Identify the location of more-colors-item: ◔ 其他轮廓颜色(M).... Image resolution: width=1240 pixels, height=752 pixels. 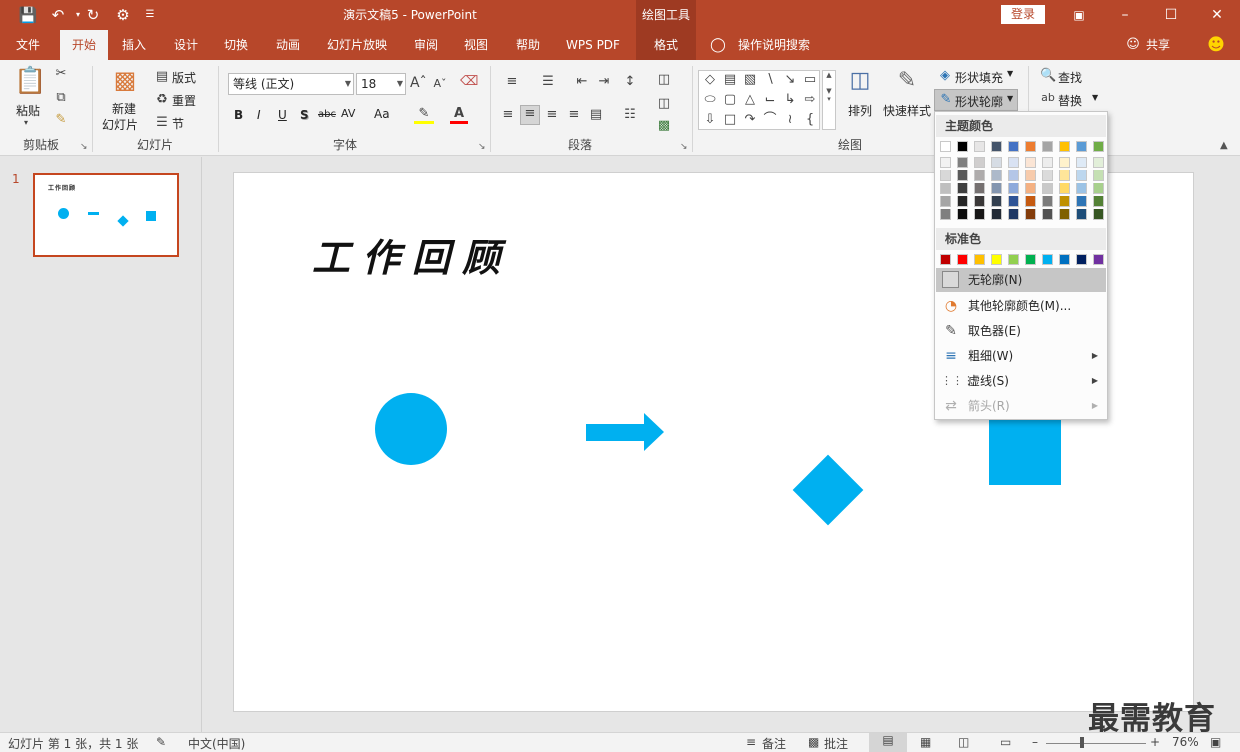
(1021, 306).